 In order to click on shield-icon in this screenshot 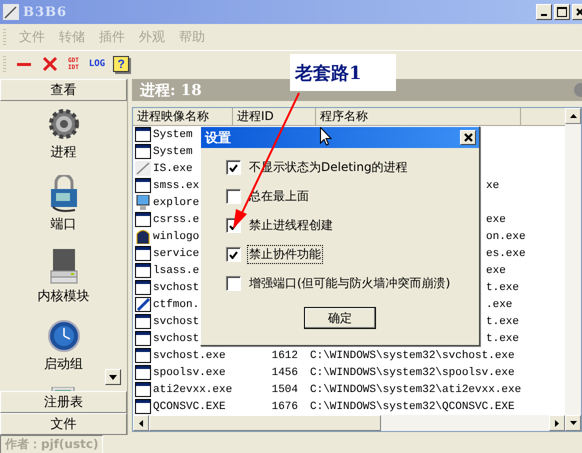, I will do `click(143, 236)`.